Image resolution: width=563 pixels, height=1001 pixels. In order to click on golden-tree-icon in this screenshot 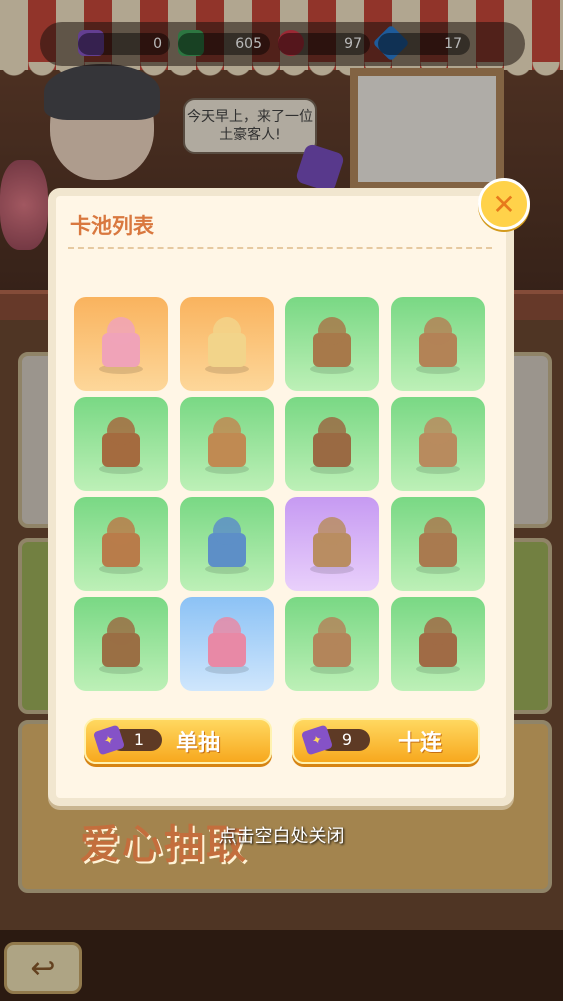, I will do `click(227, 344)`.